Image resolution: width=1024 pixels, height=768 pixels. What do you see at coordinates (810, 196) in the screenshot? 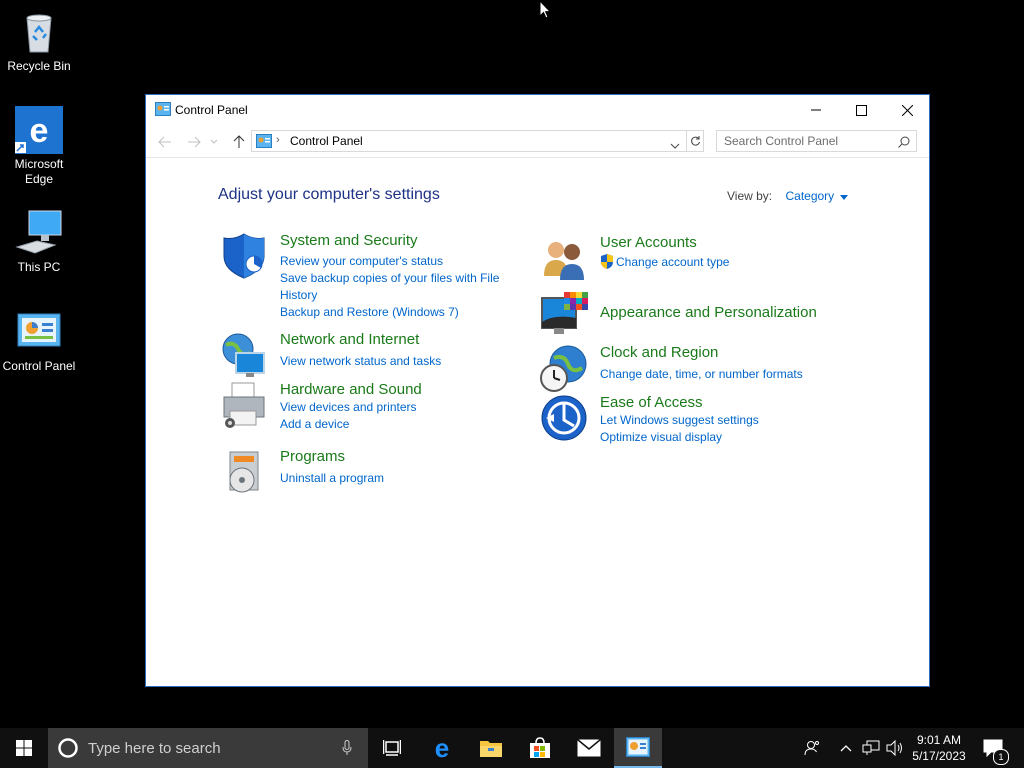
I see `view-by-value: Category` at bounding box center [810, 196].